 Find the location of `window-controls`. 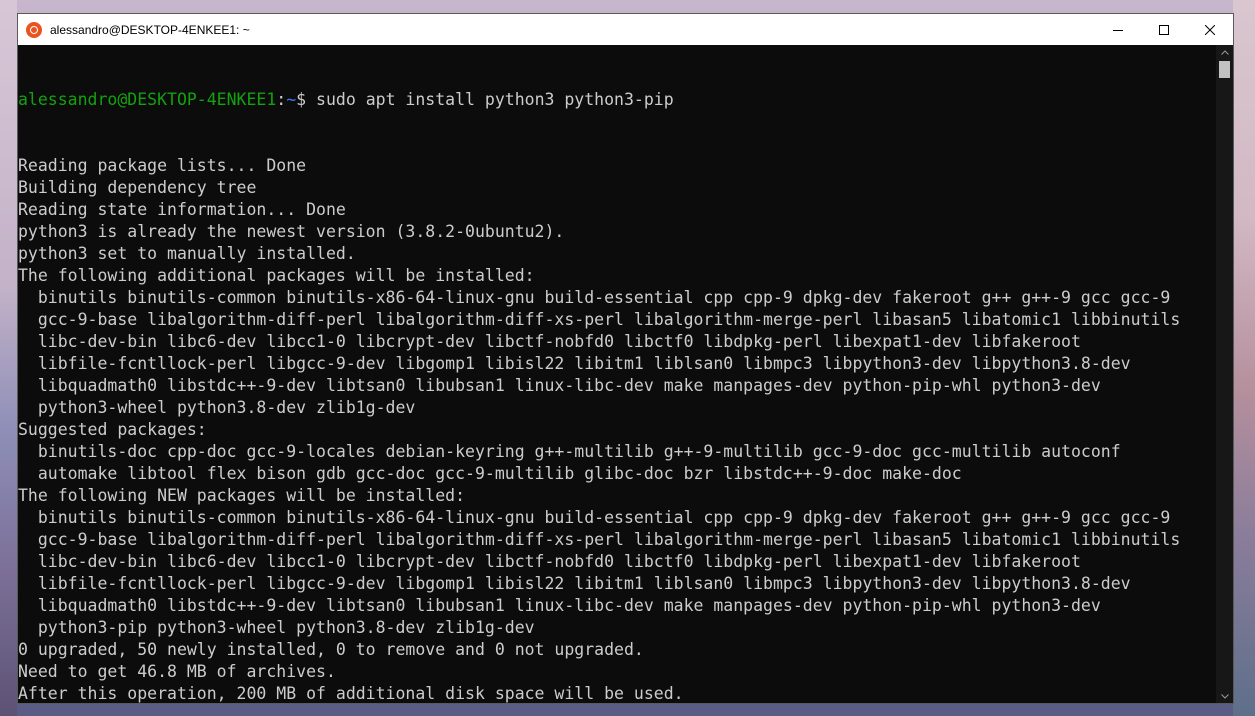

window-controls is located at coordinates (1164, 29).